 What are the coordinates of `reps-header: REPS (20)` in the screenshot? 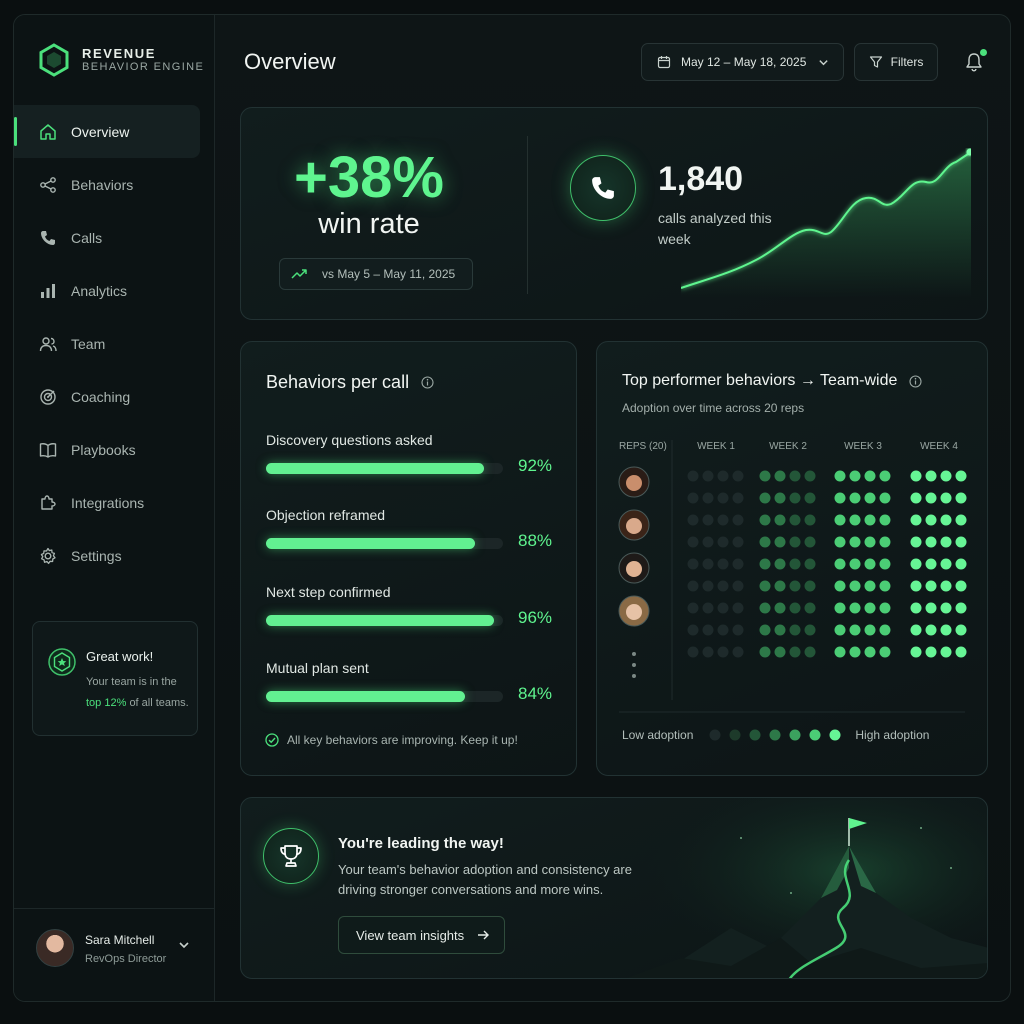 It's located at (643, 446).